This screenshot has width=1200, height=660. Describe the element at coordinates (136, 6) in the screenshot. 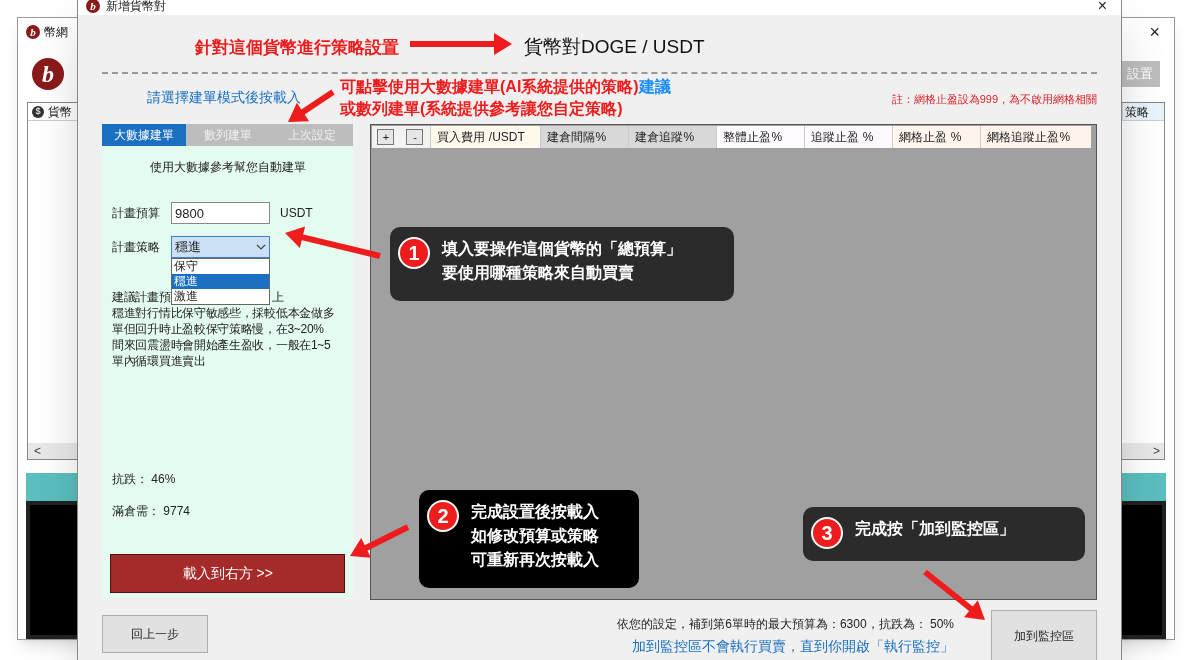

I see `dialog-title: 新增貨幣對` at that location.